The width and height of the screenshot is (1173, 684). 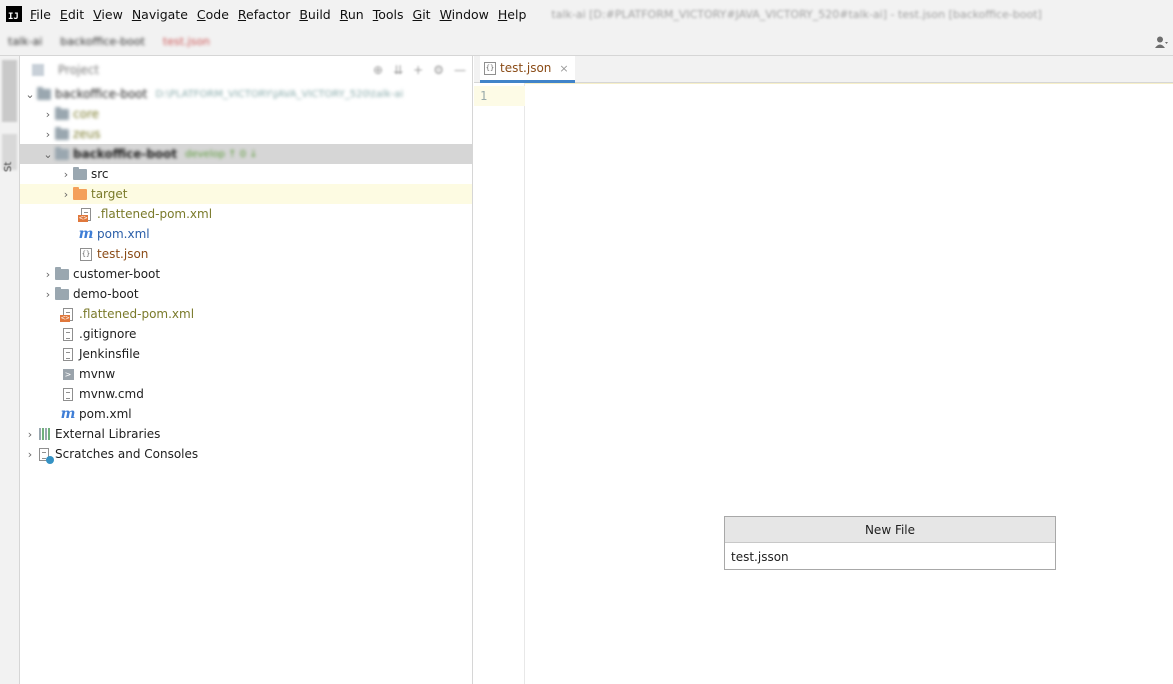 I want to click on menu-navigate: Navigate, so click(x=160, y=14).